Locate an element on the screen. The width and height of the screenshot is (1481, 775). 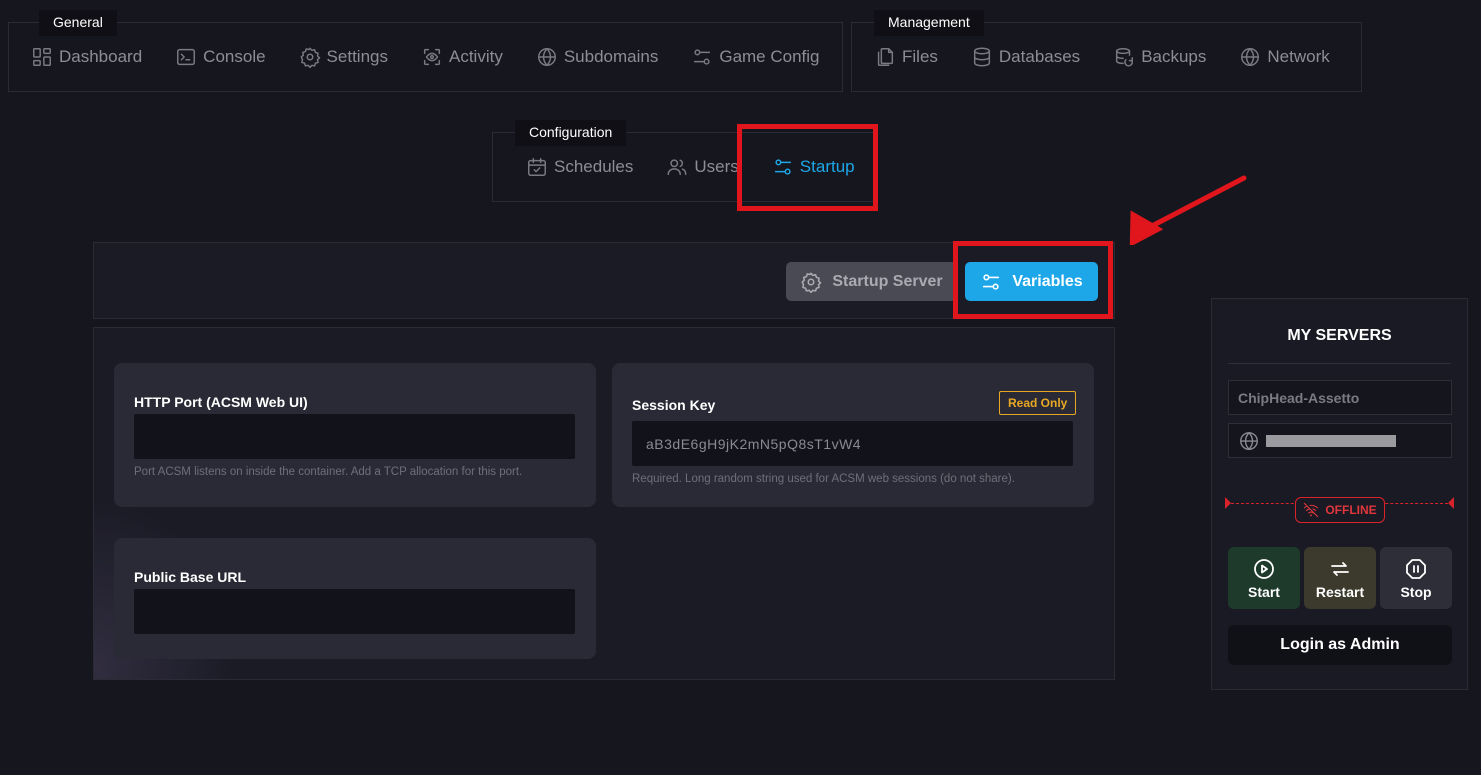
nav-item-label: Databases is located at coordinates (1039, 56).